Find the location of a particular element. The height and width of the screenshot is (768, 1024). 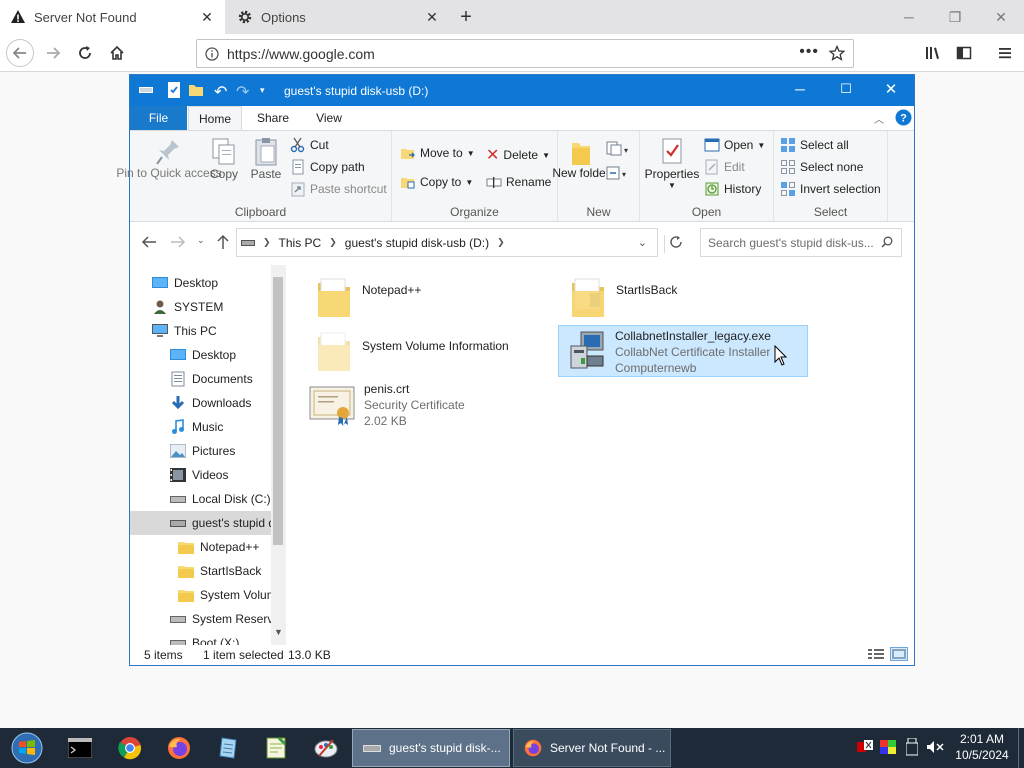

search-icon is located at coordinates (887, 242).